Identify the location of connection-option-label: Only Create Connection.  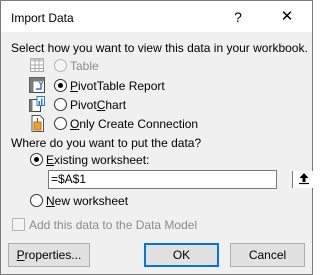
(134, 124).